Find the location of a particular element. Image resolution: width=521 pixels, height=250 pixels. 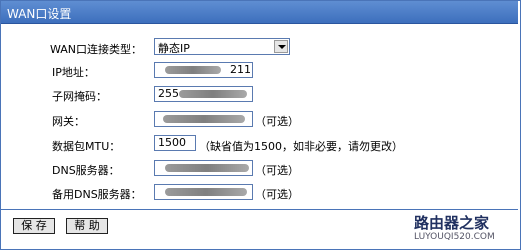

ip-label: IP地址： is located at coordinates (73, 72).